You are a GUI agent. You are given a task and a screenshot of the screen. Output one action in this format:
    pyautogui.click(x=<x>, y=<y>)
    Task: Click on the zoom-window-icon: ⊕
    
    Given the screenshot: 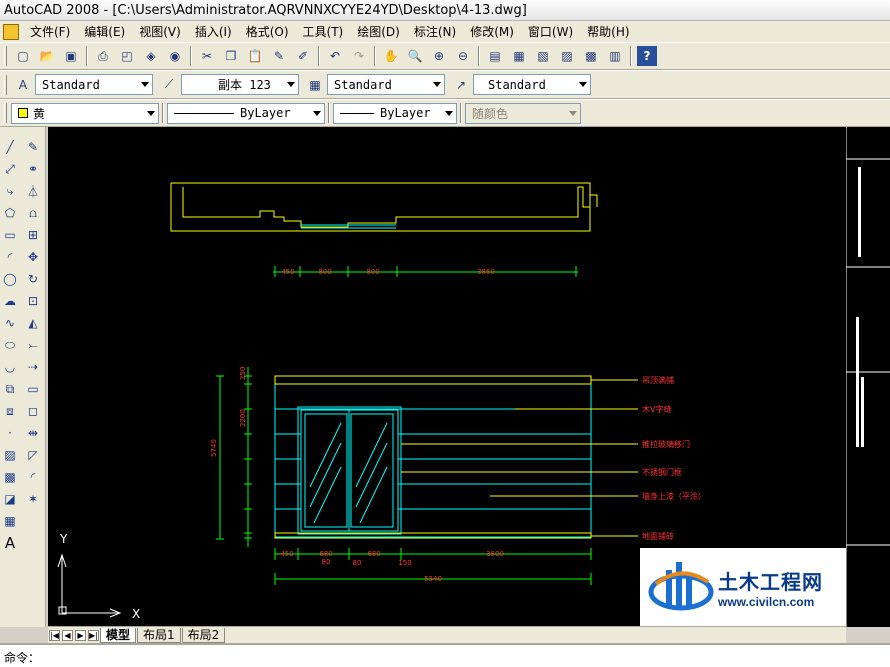 What is the action you would take?
    pyautogui.click(x=439, y=56)
    